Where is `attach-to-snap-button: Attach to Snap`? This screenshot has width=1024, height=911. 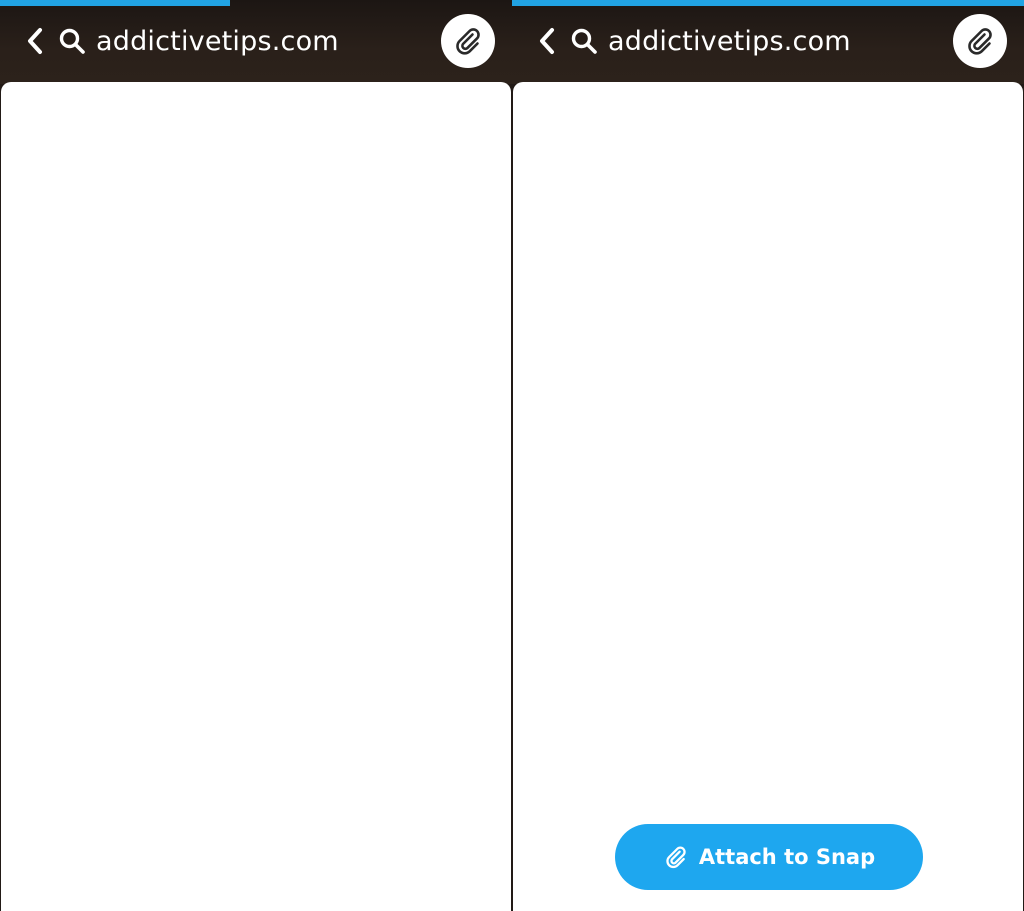
attach-to-snap-button: Attach to Snap is located at coordinates (769, 857).